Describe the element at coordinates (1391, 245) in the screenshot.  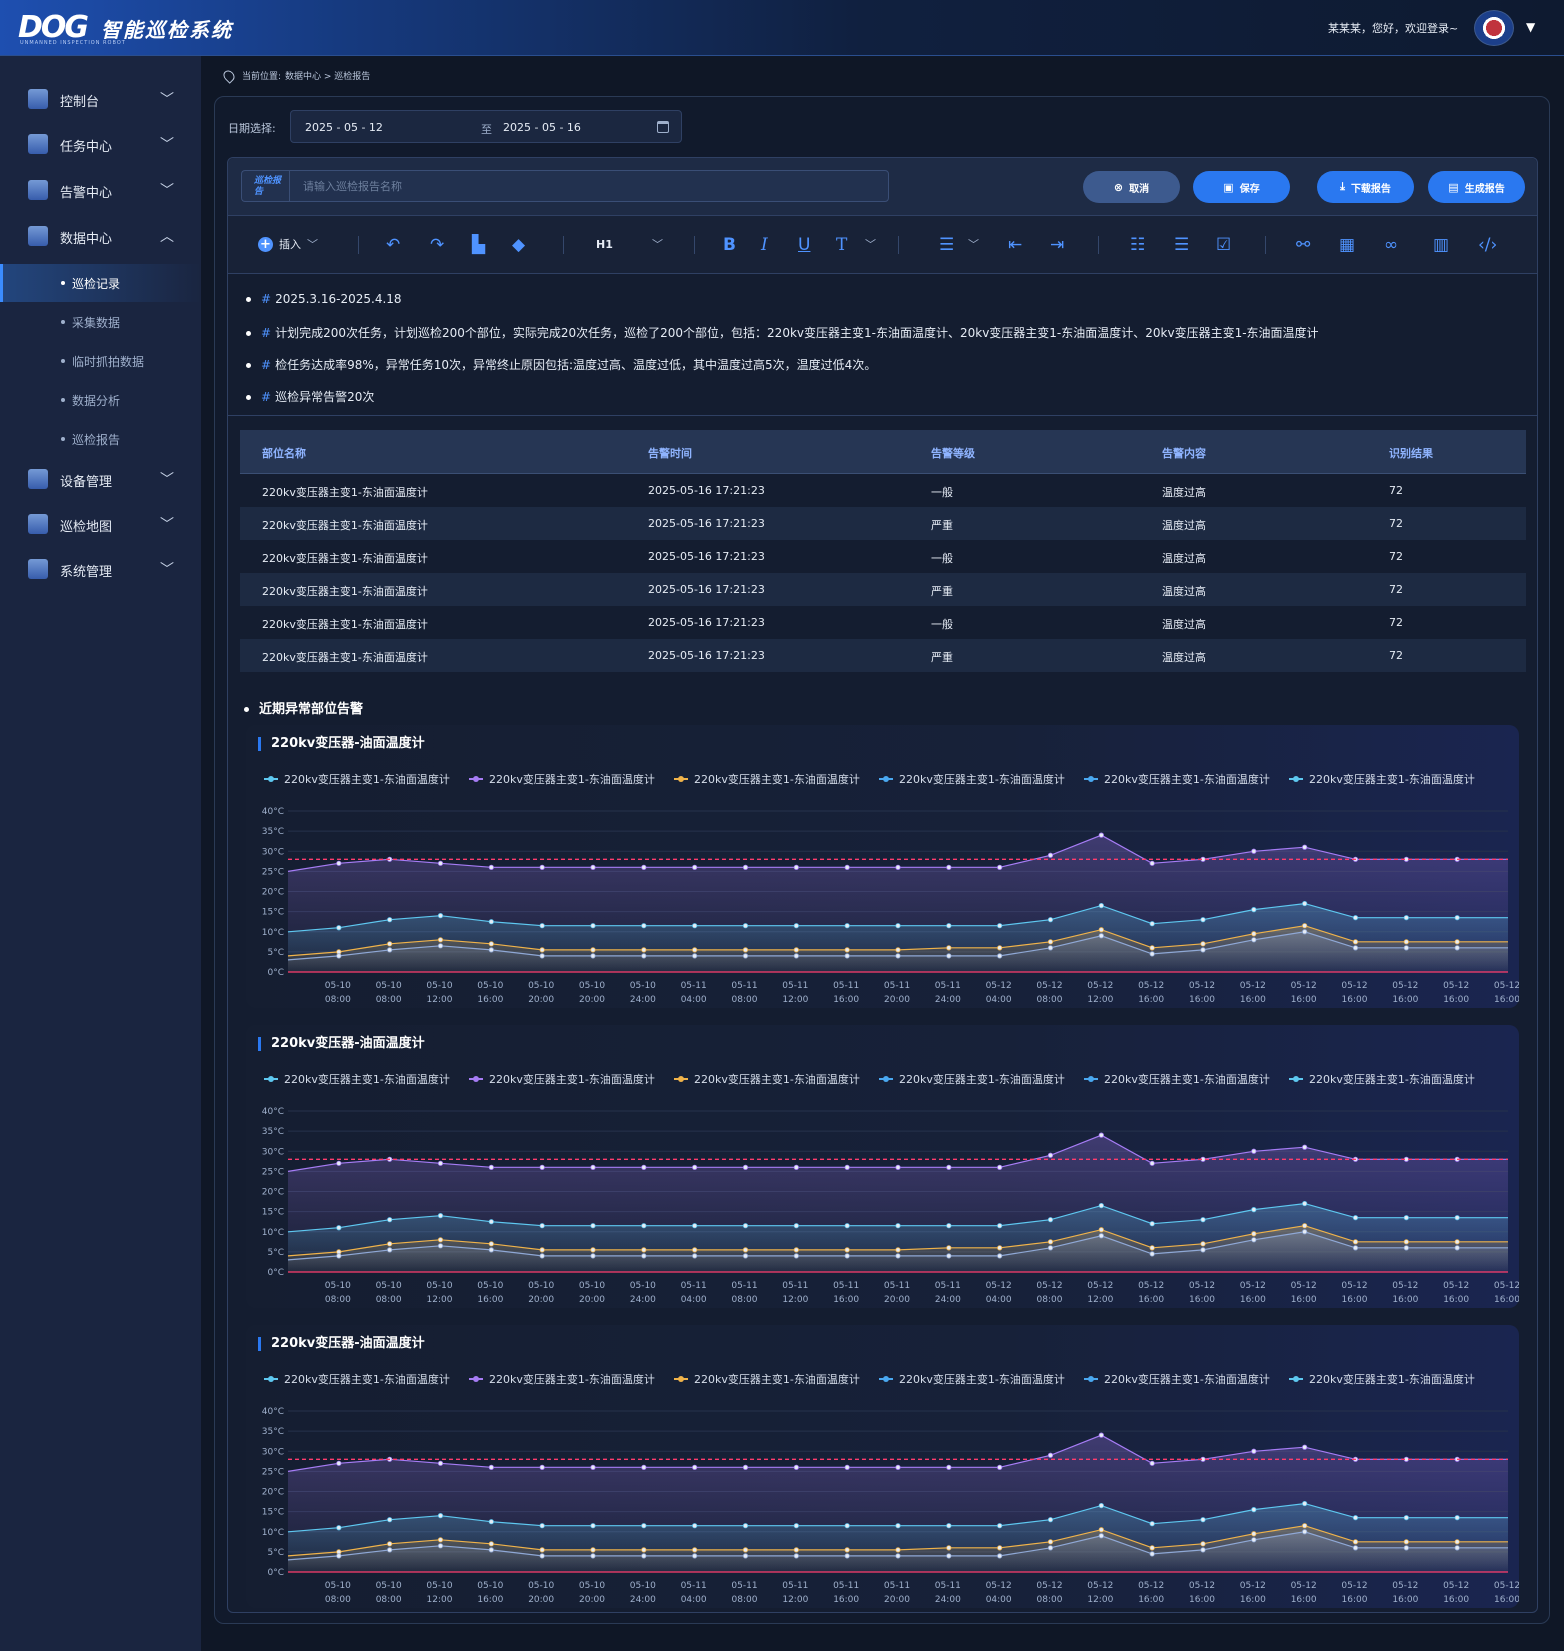
I see `unlink-icon: ∞` at that location.